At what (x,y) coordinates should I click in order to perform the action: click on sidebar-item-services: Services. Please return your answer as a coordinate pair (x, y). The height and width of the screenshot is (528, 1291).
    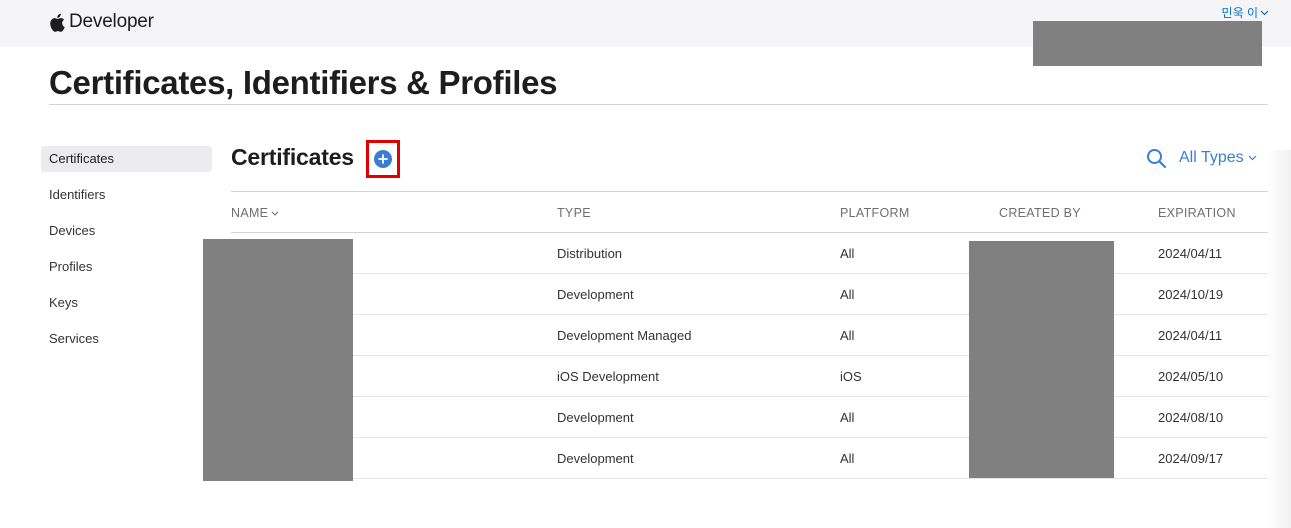
    Looking at the image, I should click on (126, 339).